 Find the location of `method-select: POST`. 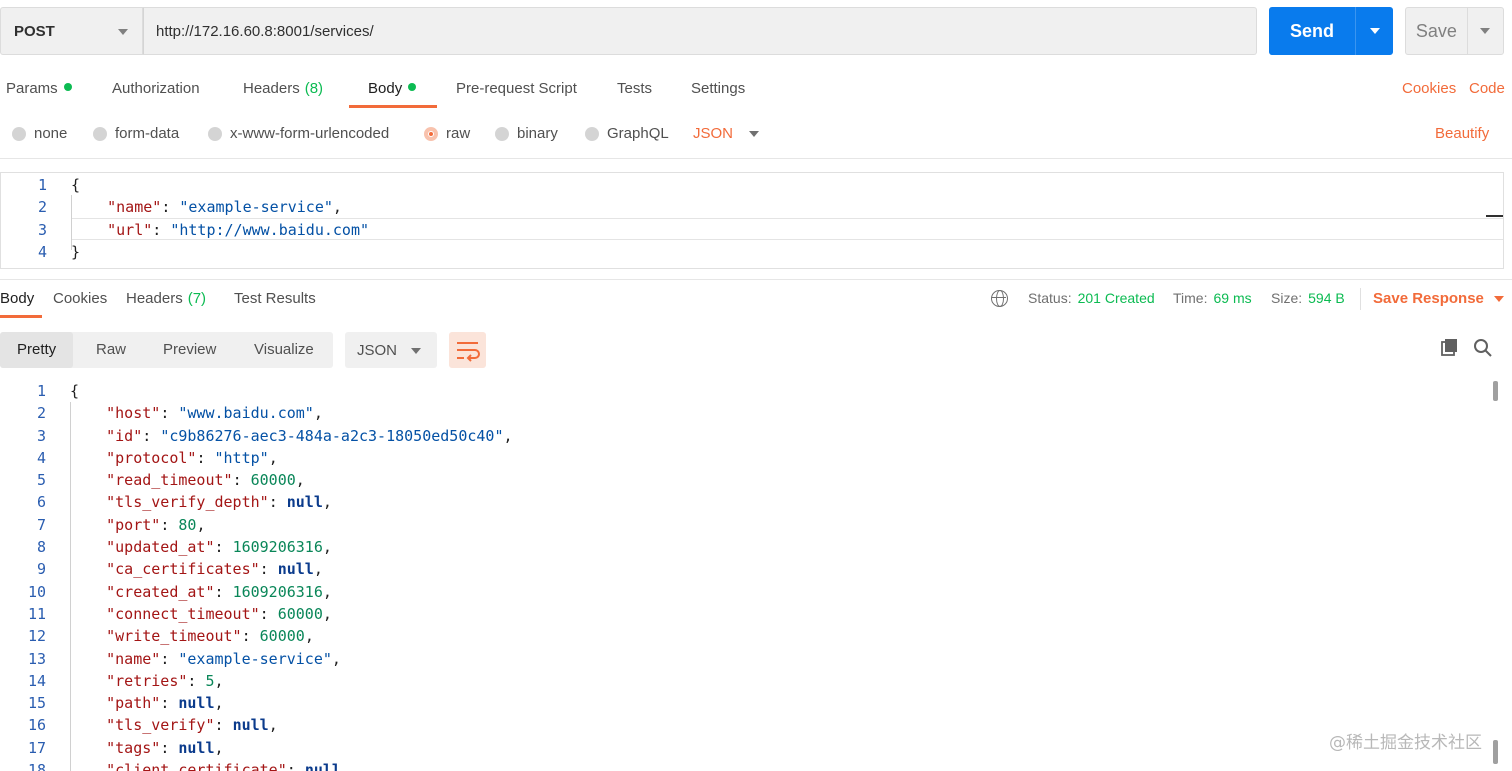

method-select: POST is located at coordinates (71, 31).